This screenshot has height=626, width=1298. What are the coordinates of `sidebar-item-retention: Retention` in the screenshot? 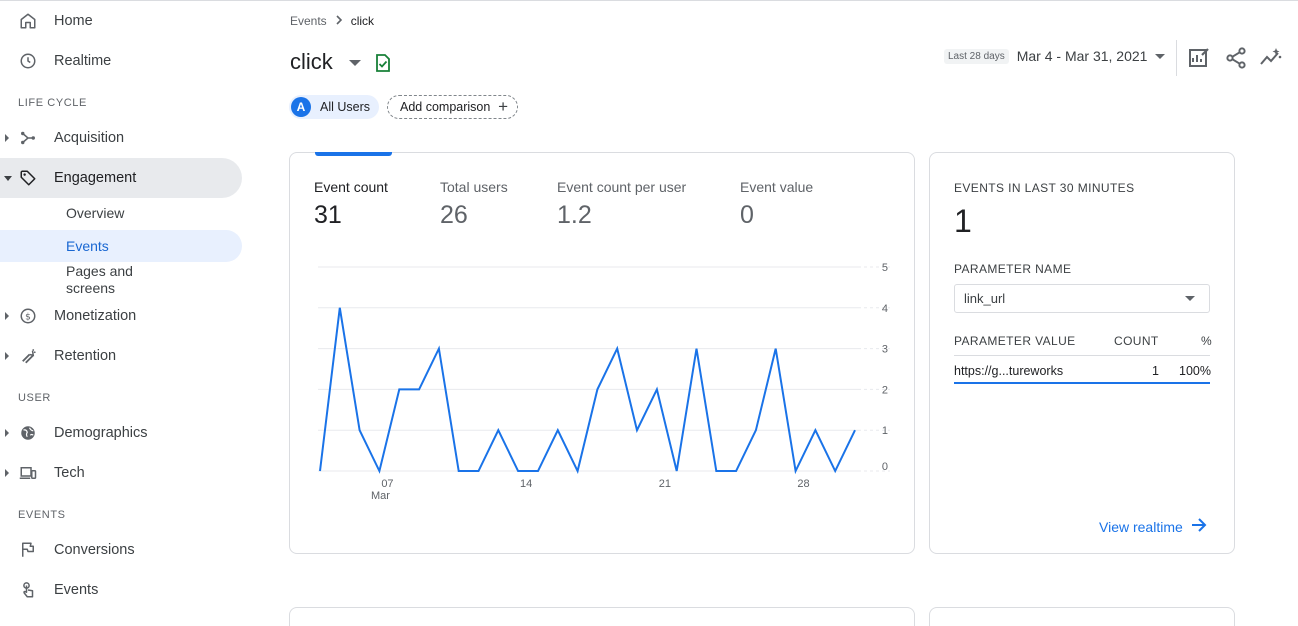 It's located at (121, 356).